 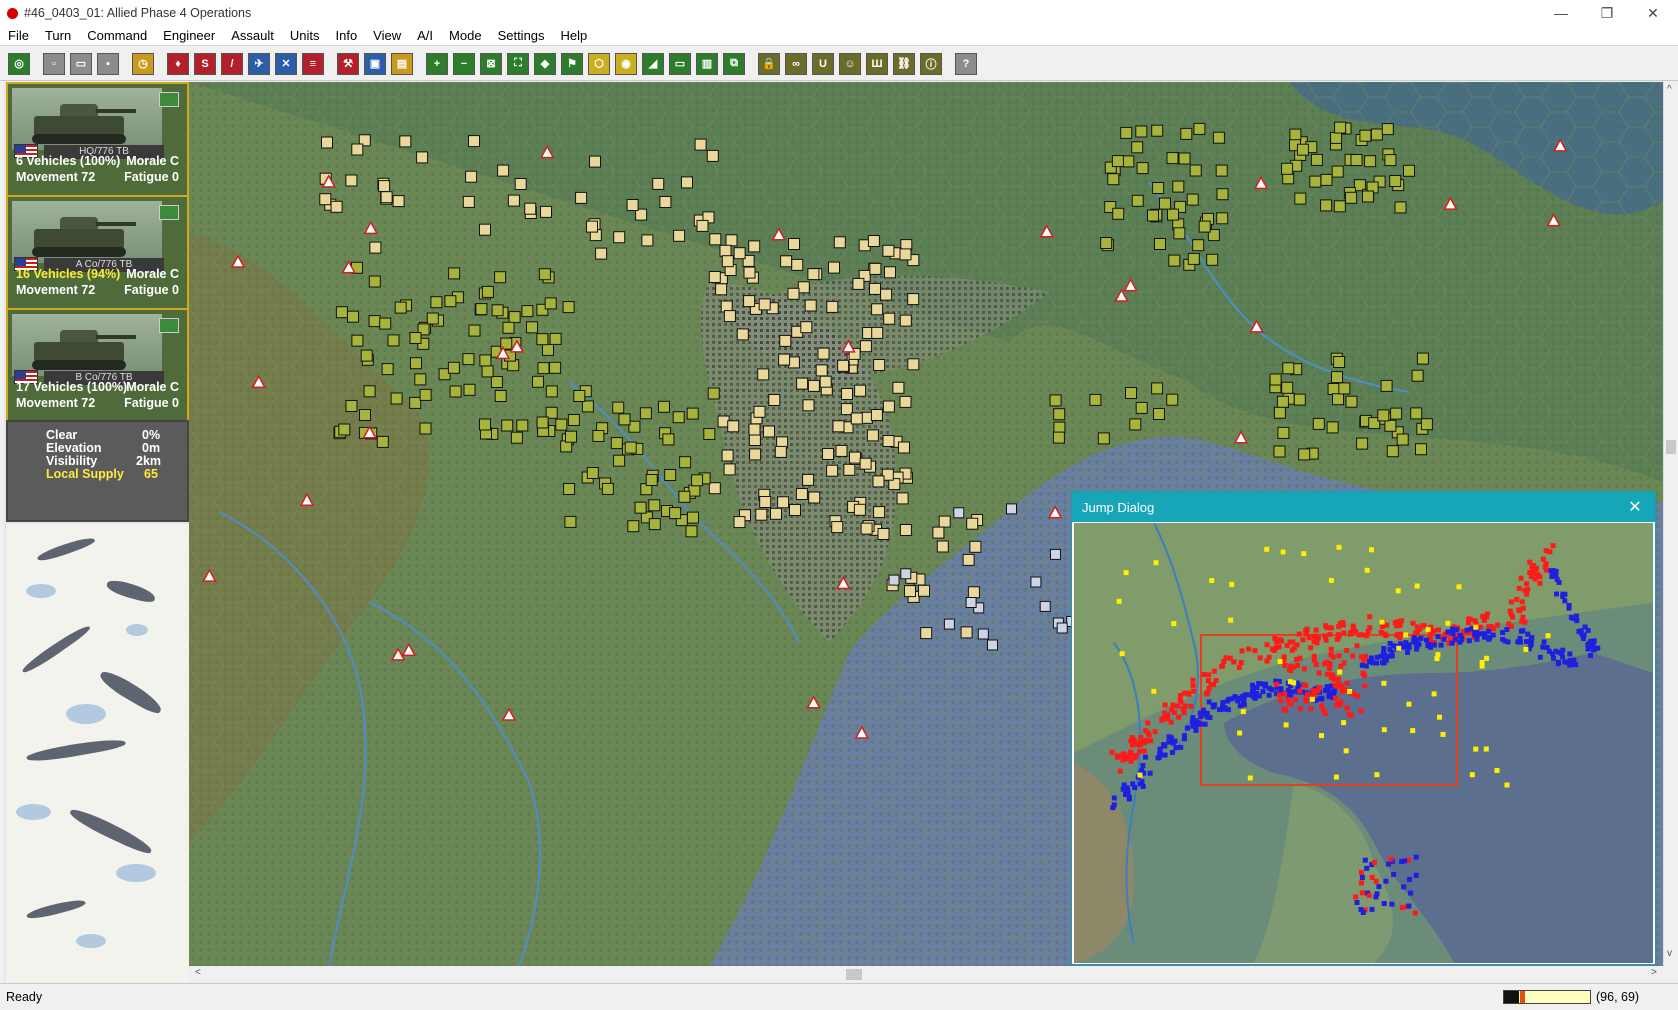 I want to click on scroll-left-arrow: <, so click(x=198, y=972).